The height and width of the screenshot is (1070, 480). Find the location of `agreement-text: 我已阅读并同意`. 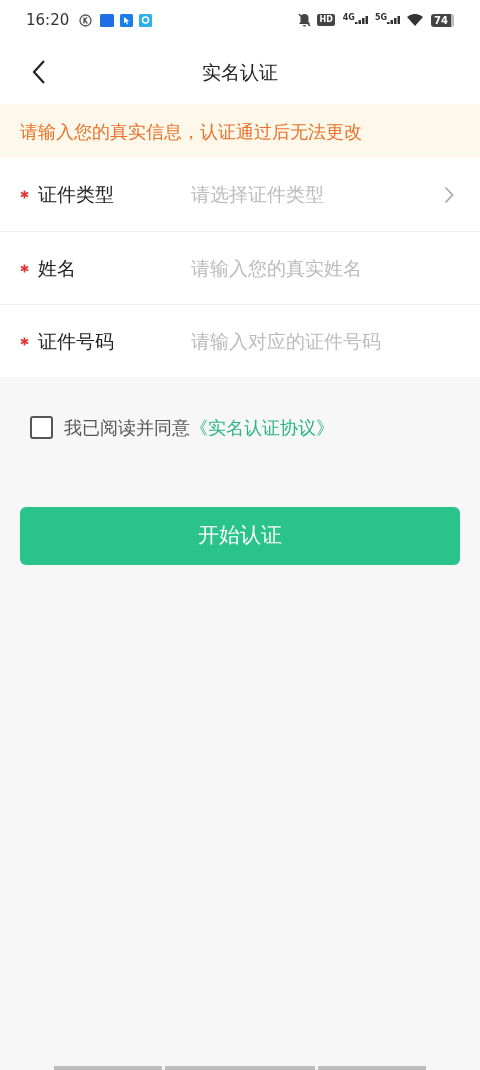

agreement-text: 我已阅读并同意 is located at coordinates (127, 427).